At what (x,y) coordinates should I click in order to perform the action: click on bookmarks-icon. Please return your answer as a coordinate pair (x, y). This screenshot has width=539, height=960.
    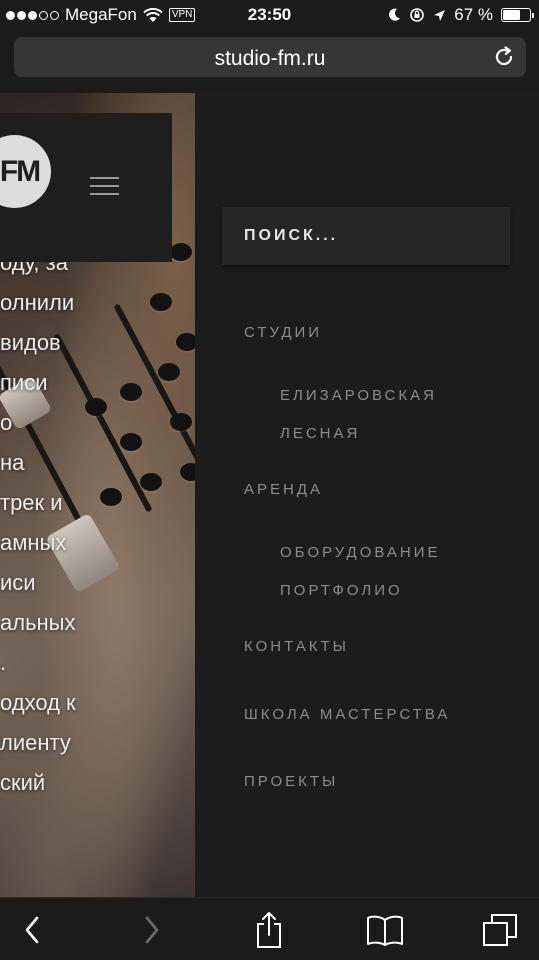
    Looking at the image, I should click on (385, 930).